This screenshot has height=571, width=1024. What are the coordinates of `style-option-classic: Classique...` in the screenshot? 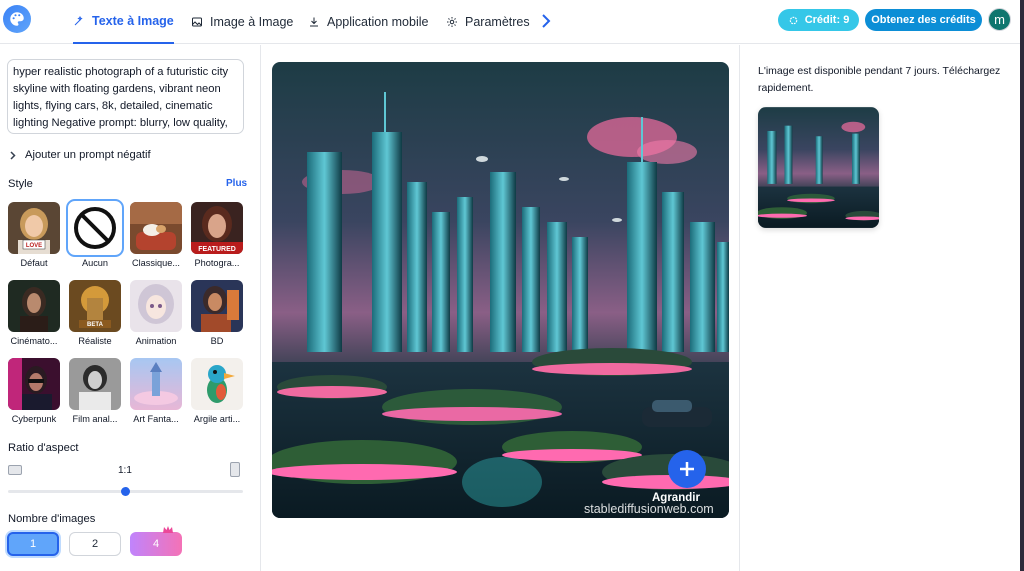 It's located at (156, 237).